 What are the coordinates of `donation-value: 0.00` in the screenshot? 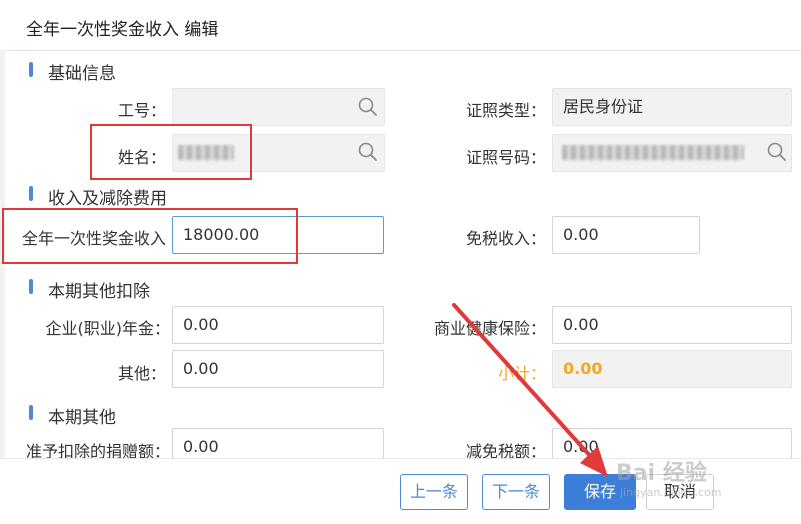 It's located at (201, 446).